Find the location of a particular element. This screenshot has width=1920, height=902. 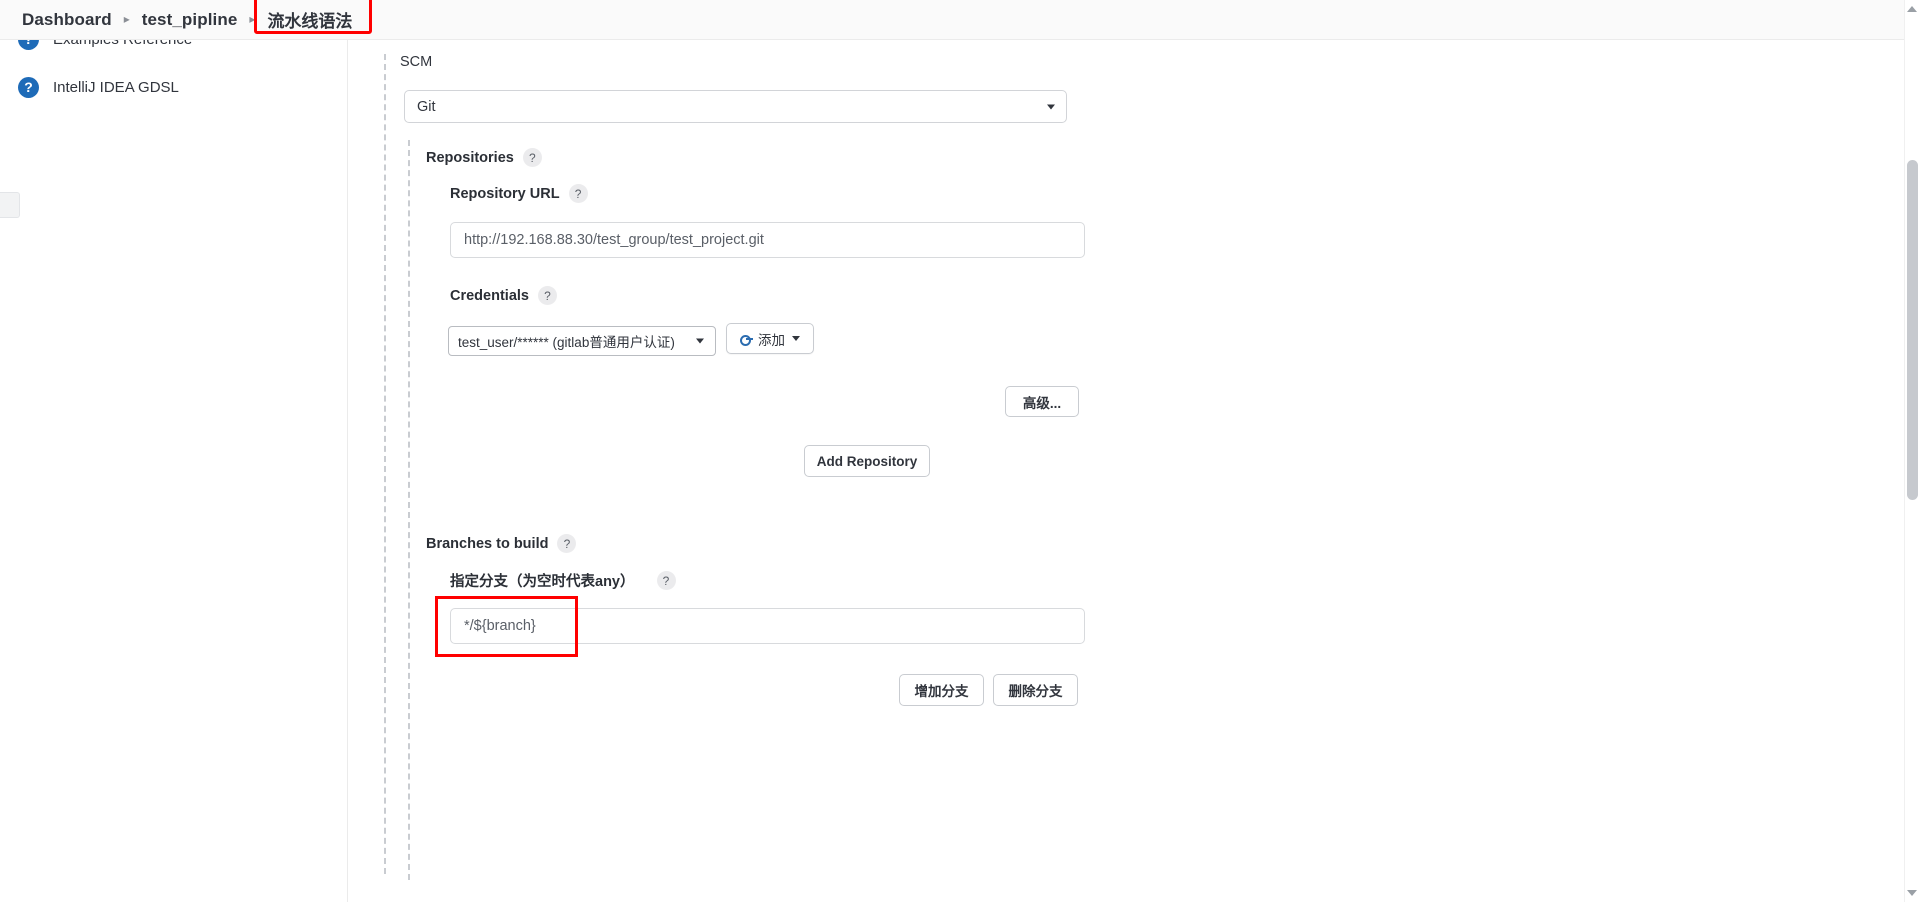

repositories-section-header: Repositories ? is located at coordinates (484, 157).